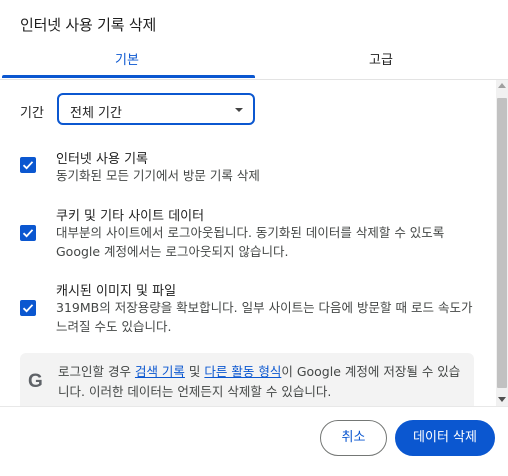 This screenshot has height=476, width=508. I want to click on option-title: 캐시된 이미지 및 파일, so click(116, 291).